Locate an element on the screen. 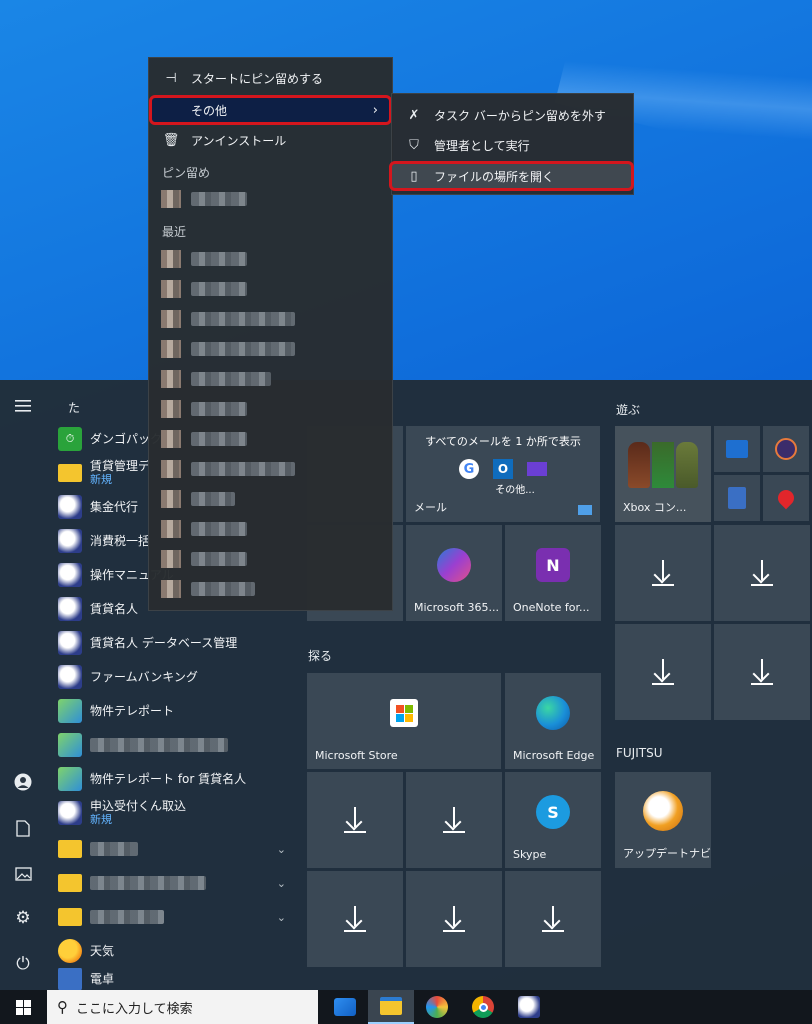 The image size is (812, 1024). user-icon is located at coordinates (23, 782).